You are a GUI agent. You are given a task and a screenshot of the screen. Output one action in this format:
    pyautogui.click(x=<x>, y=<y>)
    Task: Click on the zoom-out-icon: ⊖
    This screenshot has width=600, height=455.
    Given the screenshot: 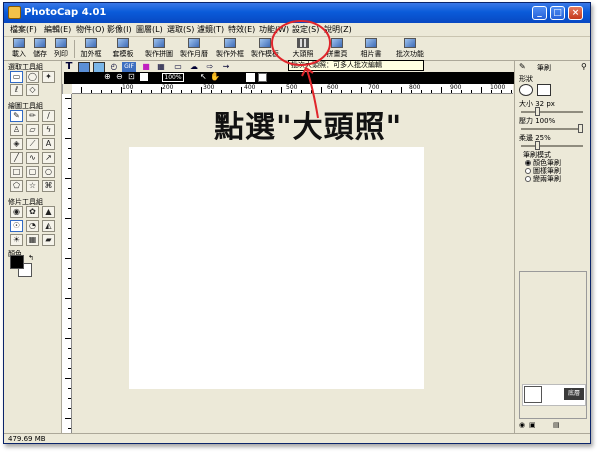 What is the action you would take?
    pyautogui.click(x=119, y=76)
    